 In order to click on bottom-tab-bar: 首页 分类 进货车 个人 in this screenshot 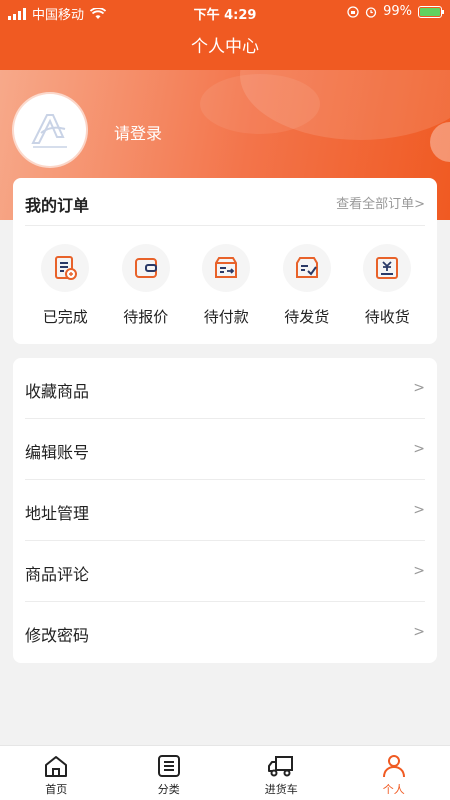, I will do `click(225, 772)`.